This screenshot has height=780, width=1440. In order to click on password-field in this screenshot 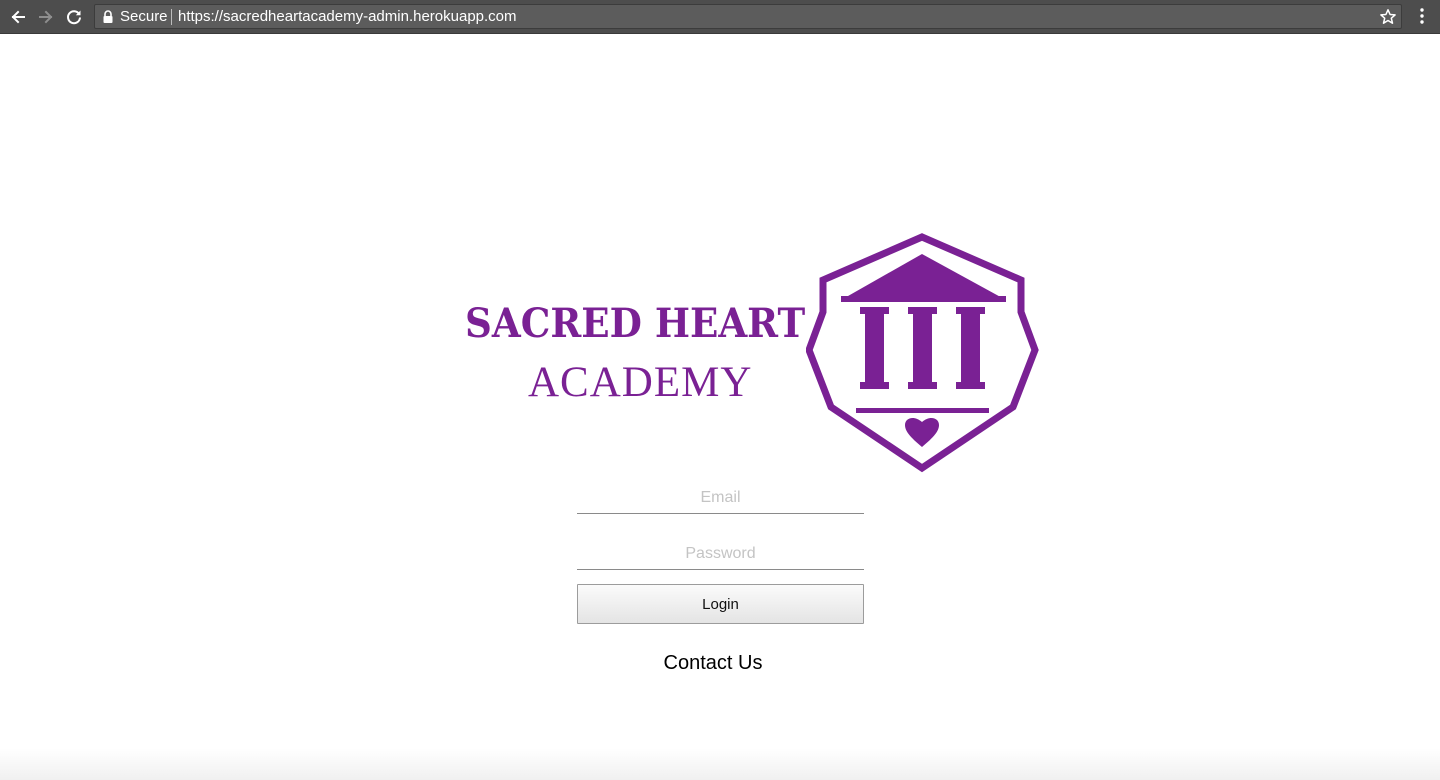, I will do `click(720, 554)`.